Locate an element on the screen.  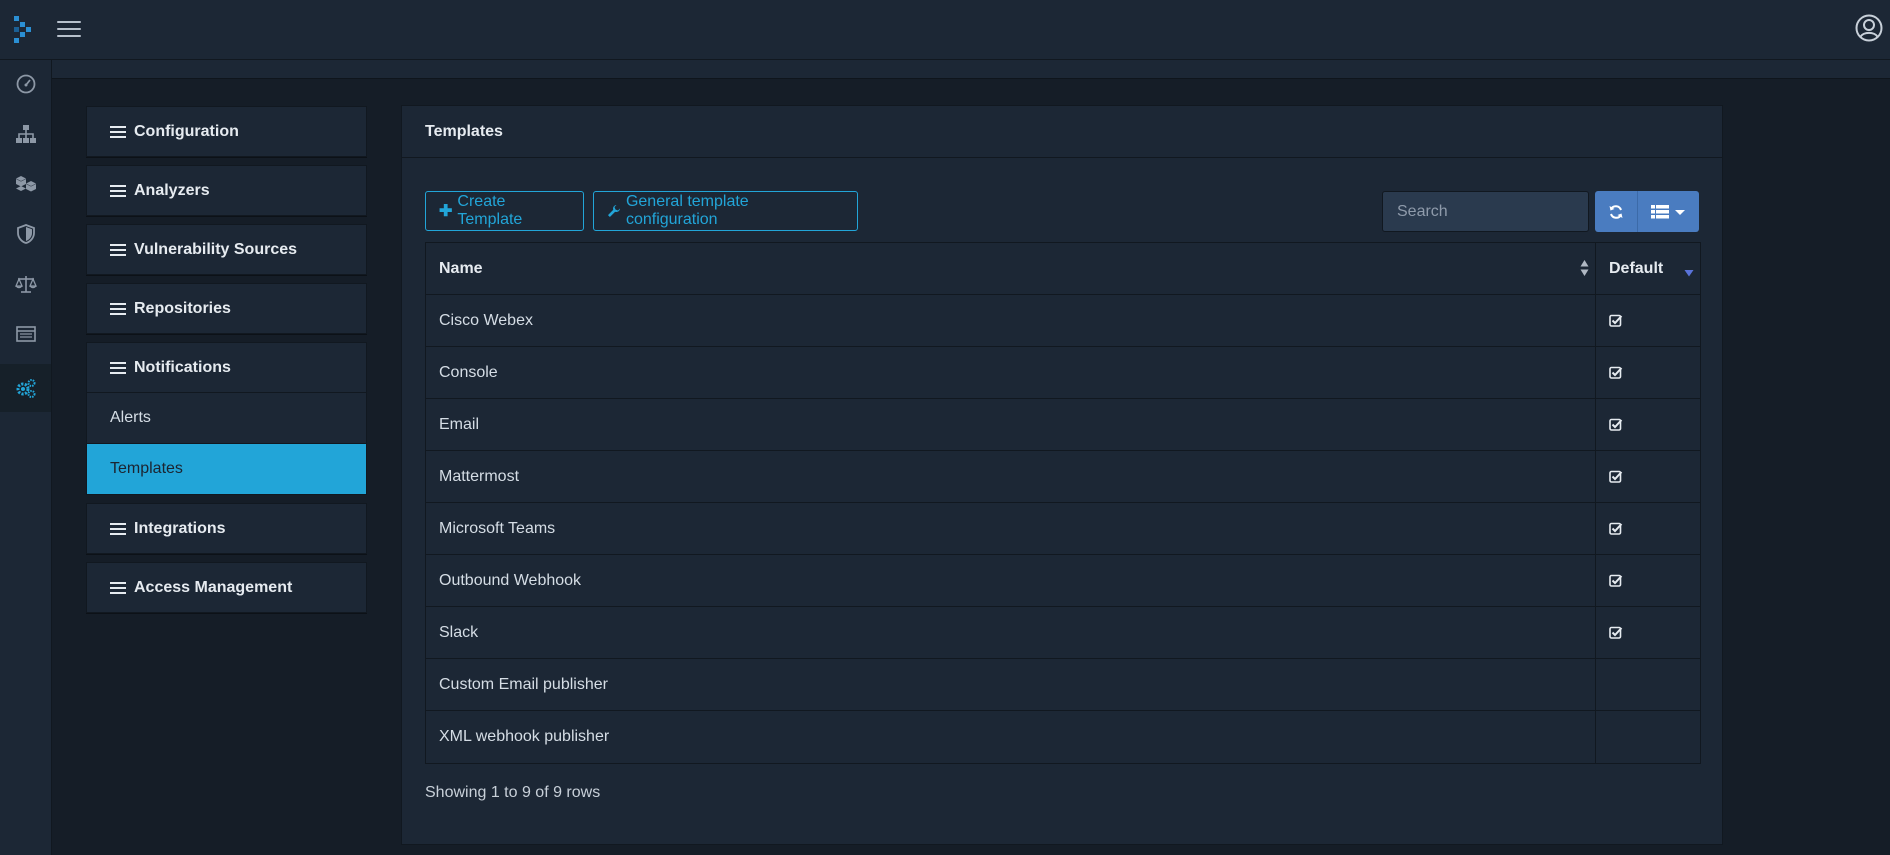
menu-group-label: Configuration is located at coordinates (186, 131).